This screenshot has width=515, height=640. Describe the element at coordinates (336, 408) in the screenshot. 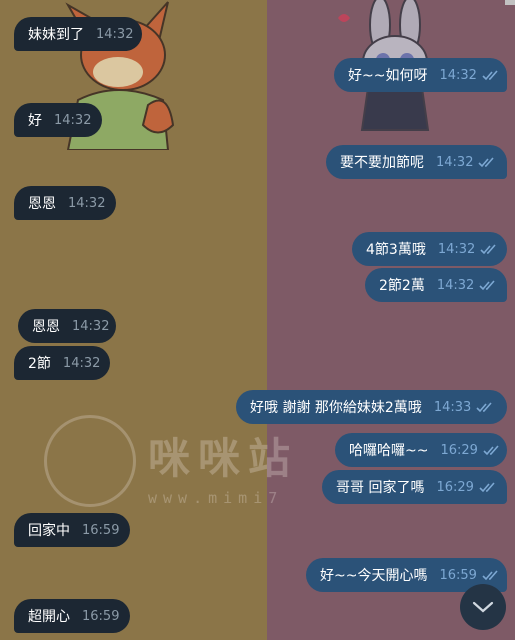

I see `message-text: 好哦 謝謝 那你給妹妹2萬哦` at that location.